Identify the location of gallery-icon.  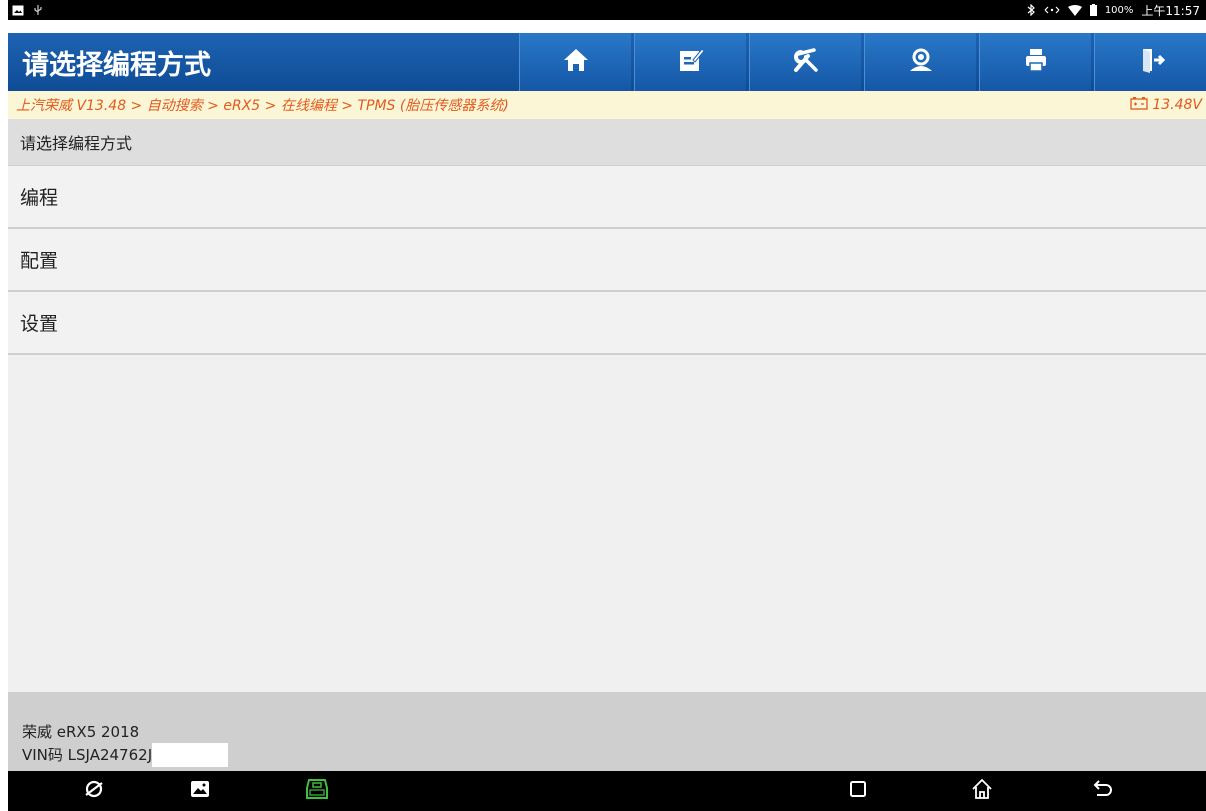
(200, 791).